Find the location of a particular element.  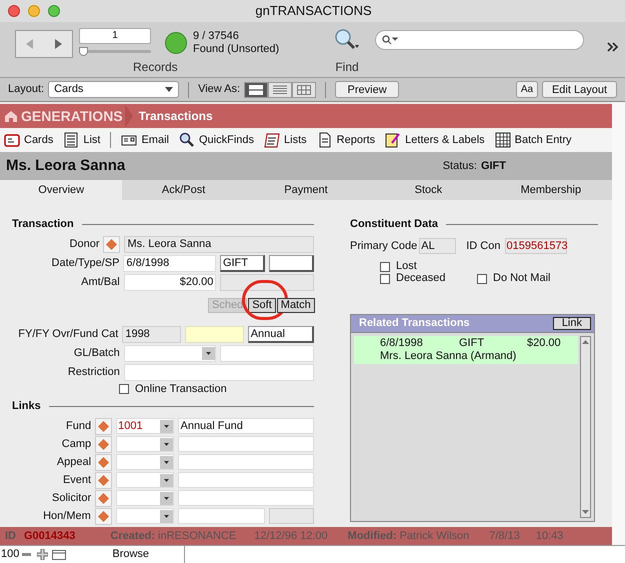

cards-icon is located at coordinates (12, 140).